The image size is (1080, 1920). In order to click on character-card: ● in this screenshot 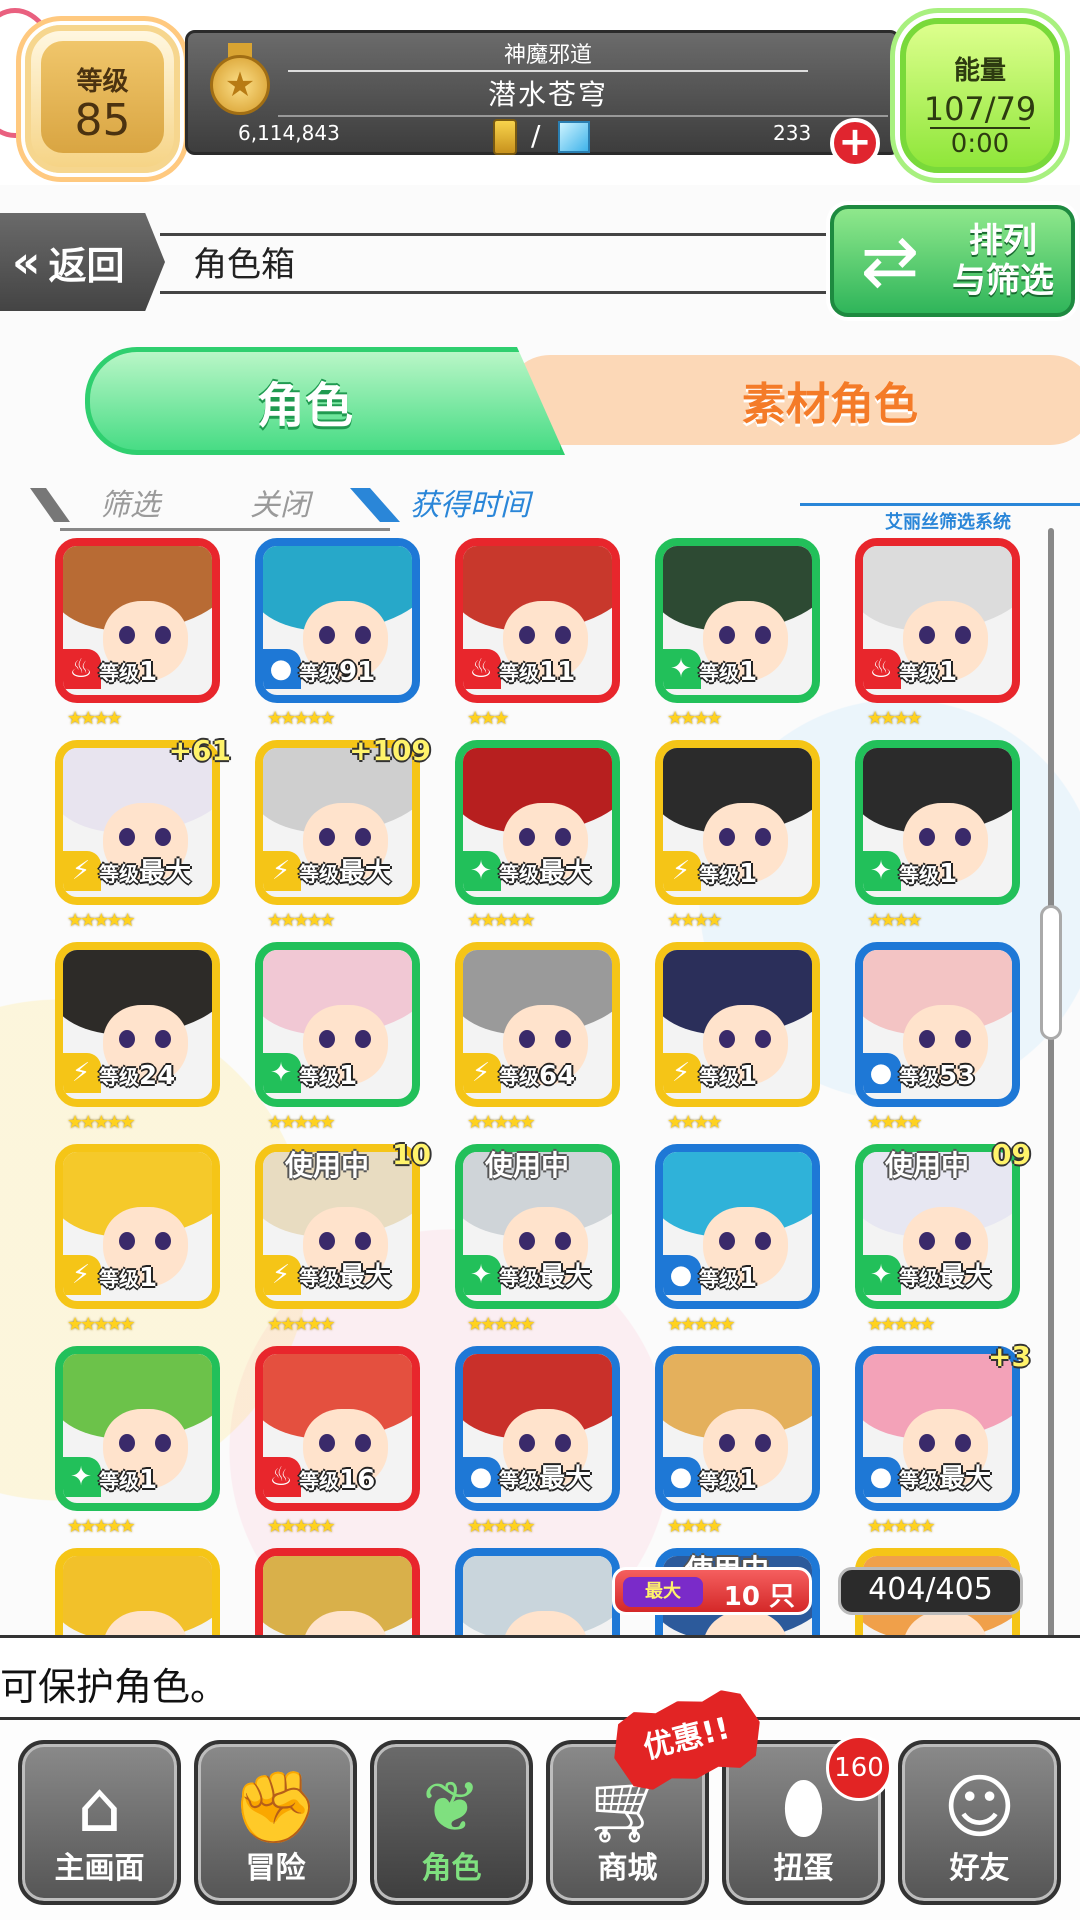, I will do `click(540, 1591)`.